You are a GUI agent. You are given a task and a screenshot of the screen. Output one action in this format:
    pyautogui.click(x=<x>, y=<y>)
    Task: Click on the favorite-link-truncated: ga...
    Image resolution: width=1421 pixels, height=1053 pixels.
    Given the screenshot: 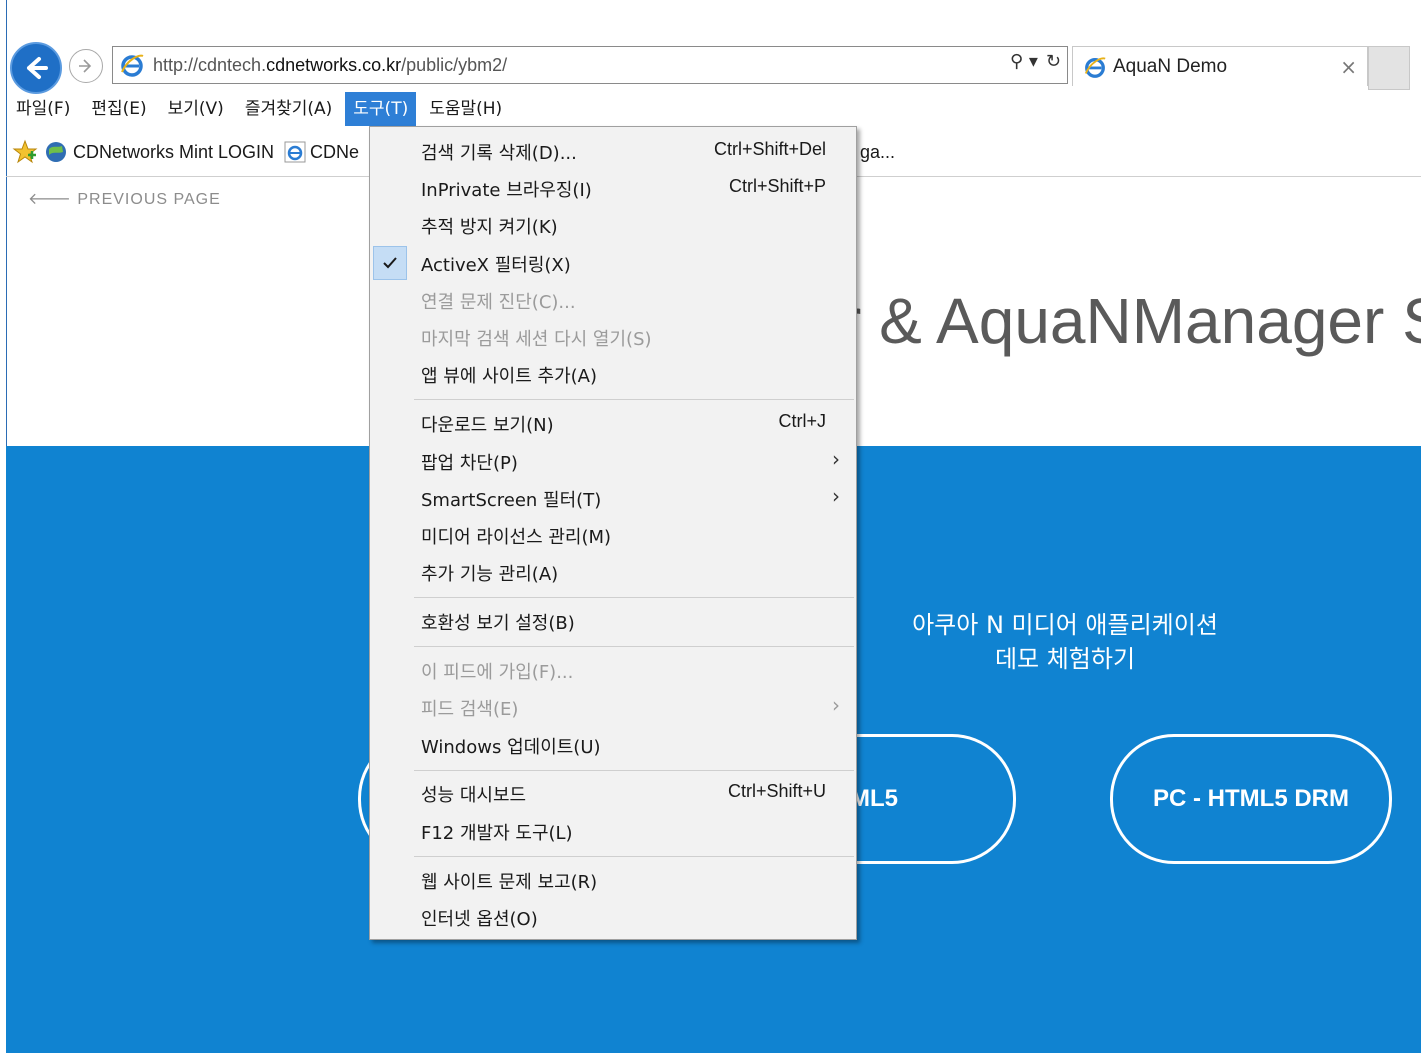 What is the action you would take?
    pyautogui.click(x=877, y=152)
    